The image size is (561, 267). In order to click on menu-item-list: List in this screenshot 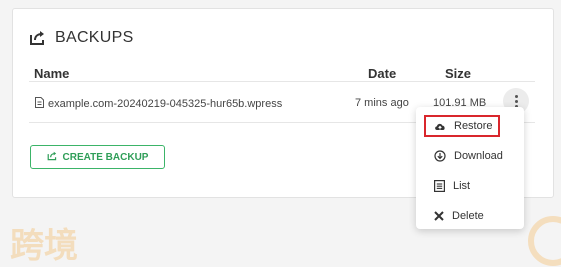, I will do `click(470, 186)`.